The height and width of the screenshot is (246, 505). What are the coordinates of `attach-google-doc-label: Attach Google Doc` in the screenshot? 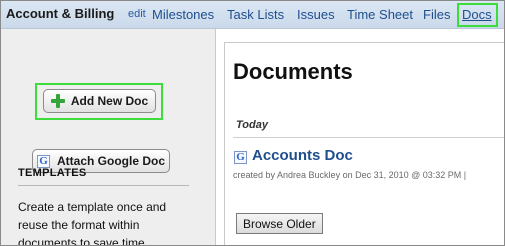 It's located at (110, 161).